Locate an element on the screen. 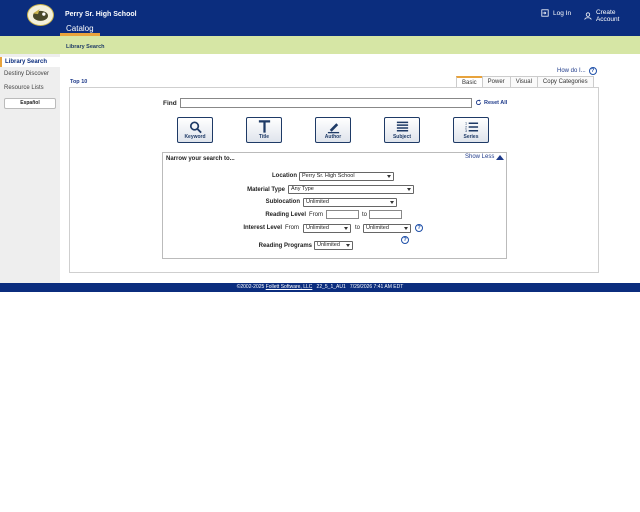  title-label: Title is located at coordinates (264, 137).